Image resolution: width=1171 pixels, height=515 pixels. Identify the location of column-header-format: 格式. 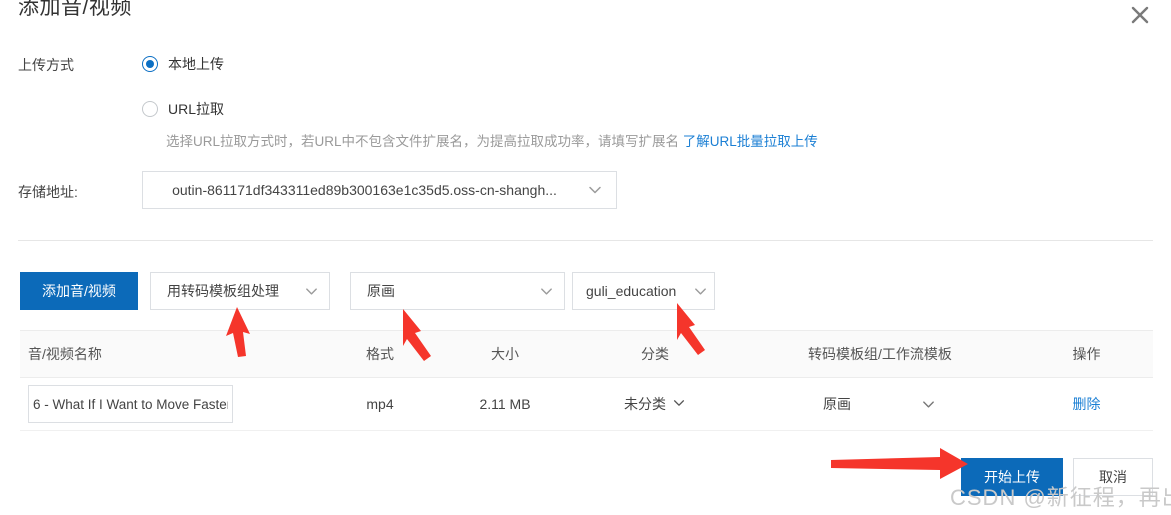
(380, 354).